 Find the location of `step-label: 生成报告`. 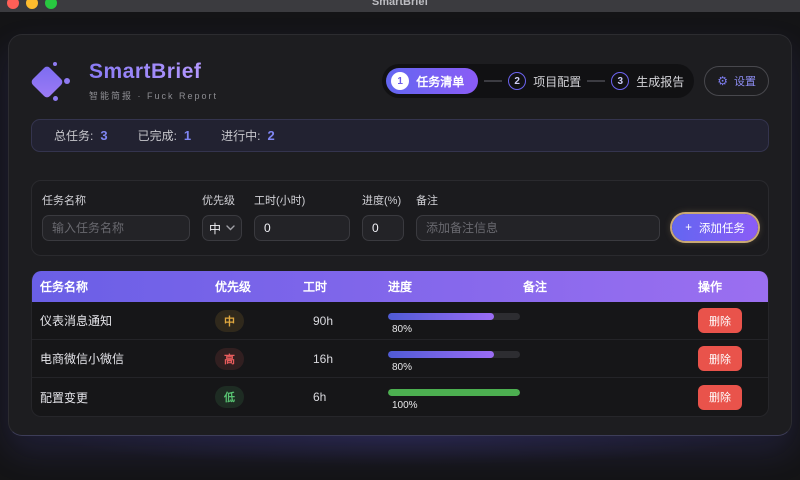

step-label: 生成报告 is located at coordinates (660, 81).